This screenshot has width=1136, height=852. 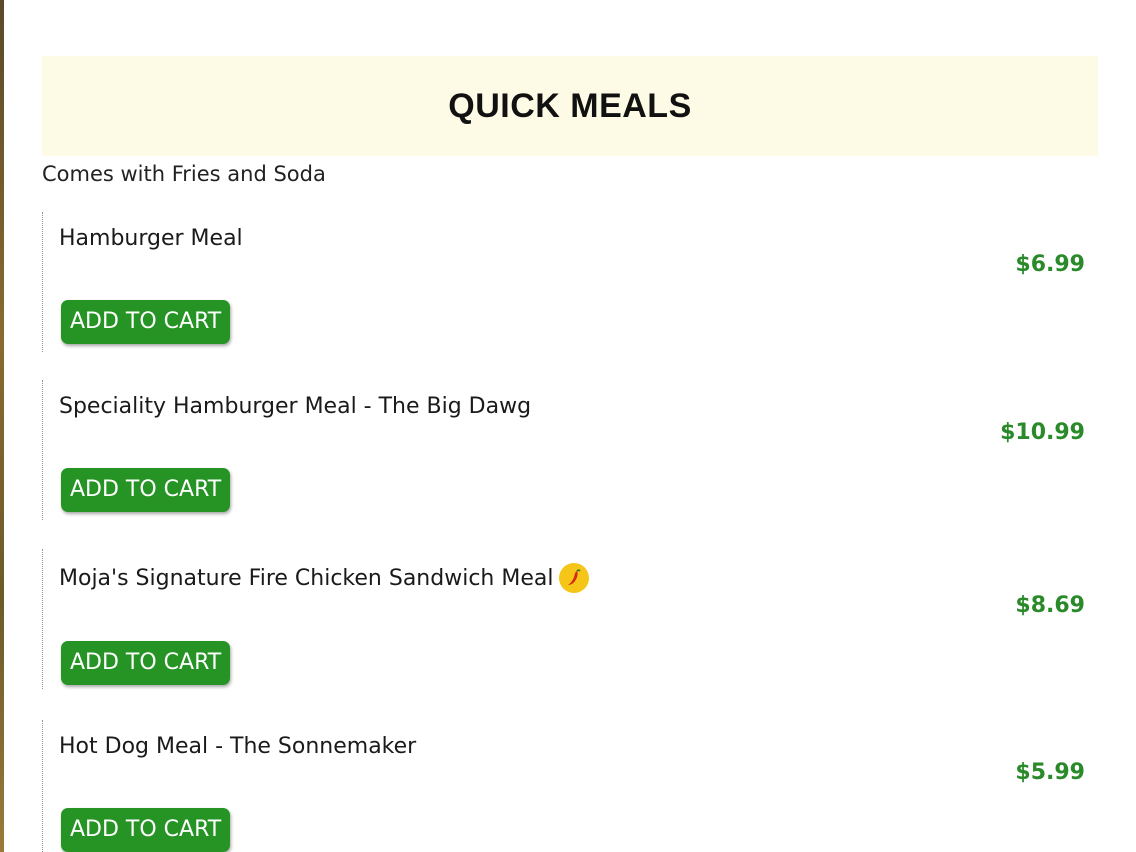 I want to click on section-header: QUICK MEALS, so click(x=570, y=106).